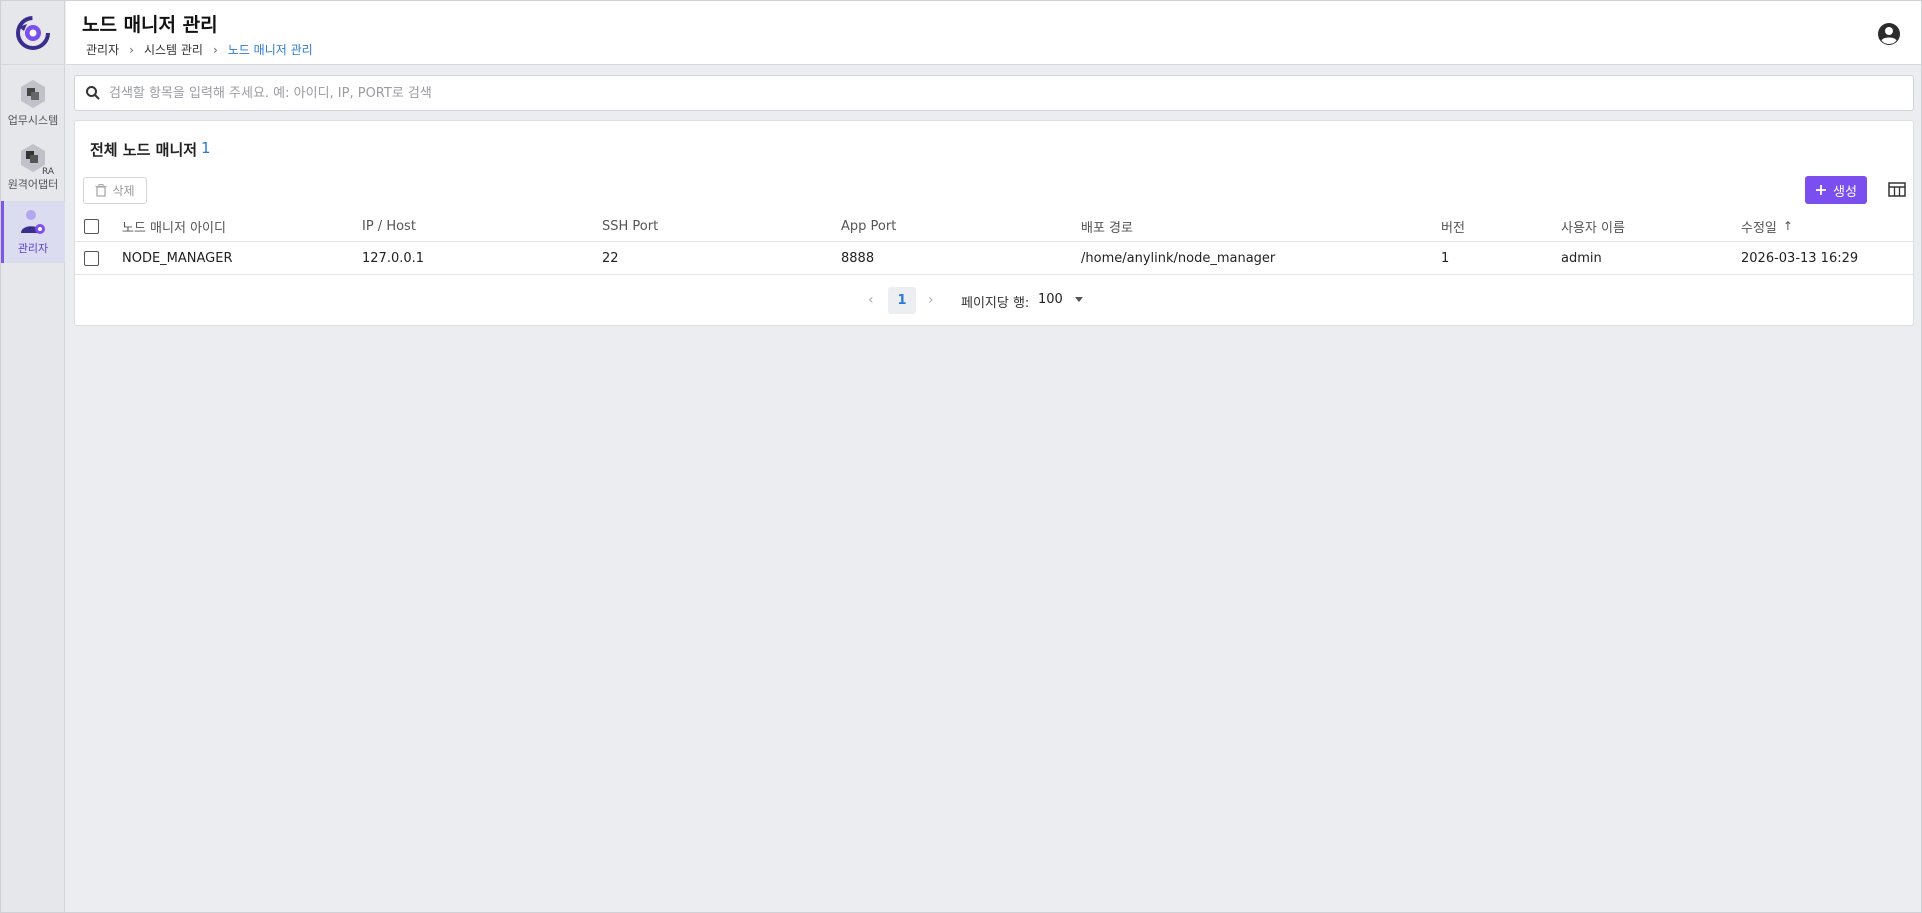  Describe the element at coordinates (610, 258) in the screenshot. I see `cell-ssh-port: 22` at that location.